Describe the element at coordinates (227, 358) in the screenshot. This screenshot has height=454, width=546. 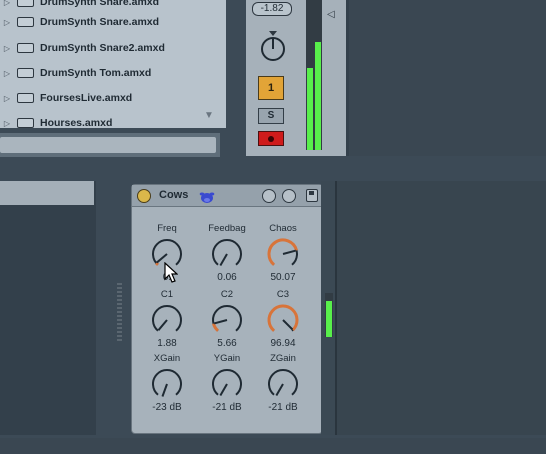
I see `param-label: YGain` at that location.